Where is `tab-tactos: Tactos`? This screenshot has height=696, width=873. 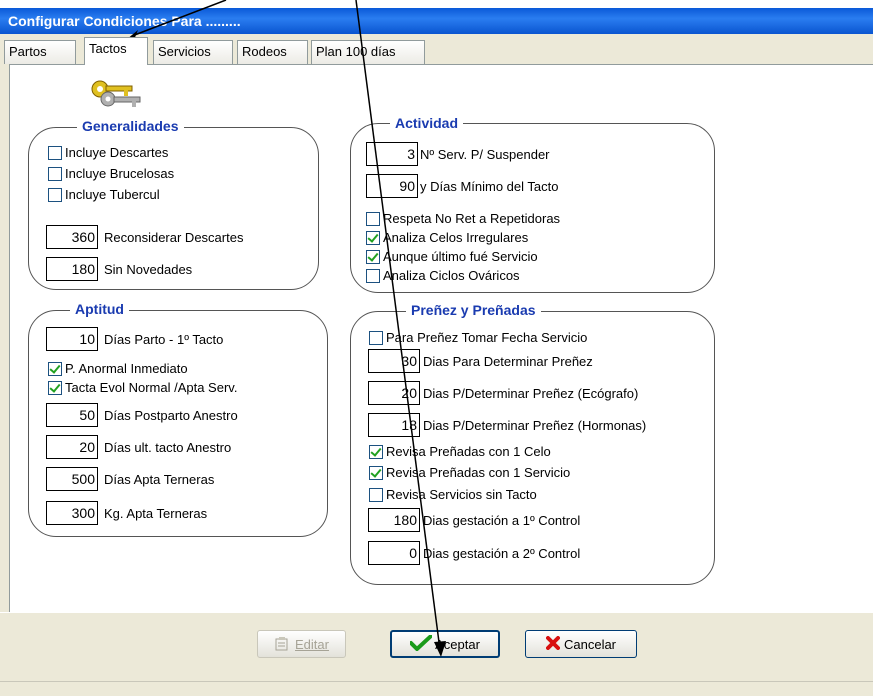 tab-tactos: Tactos is located at coordinates (116, 51).